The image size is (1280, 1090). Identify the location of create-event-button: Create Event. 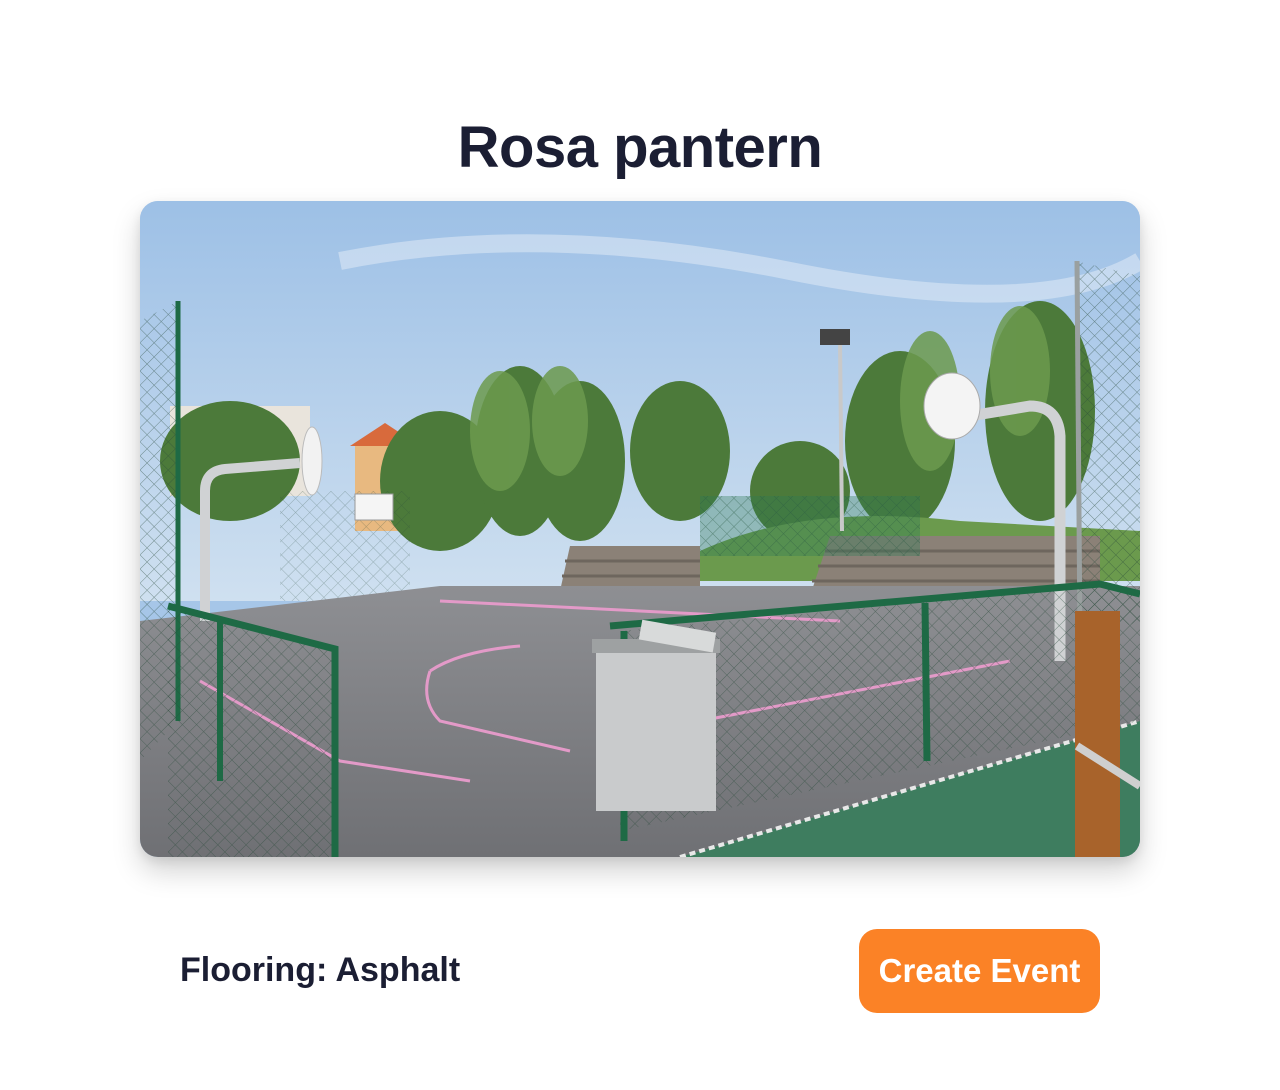
(979, 971).